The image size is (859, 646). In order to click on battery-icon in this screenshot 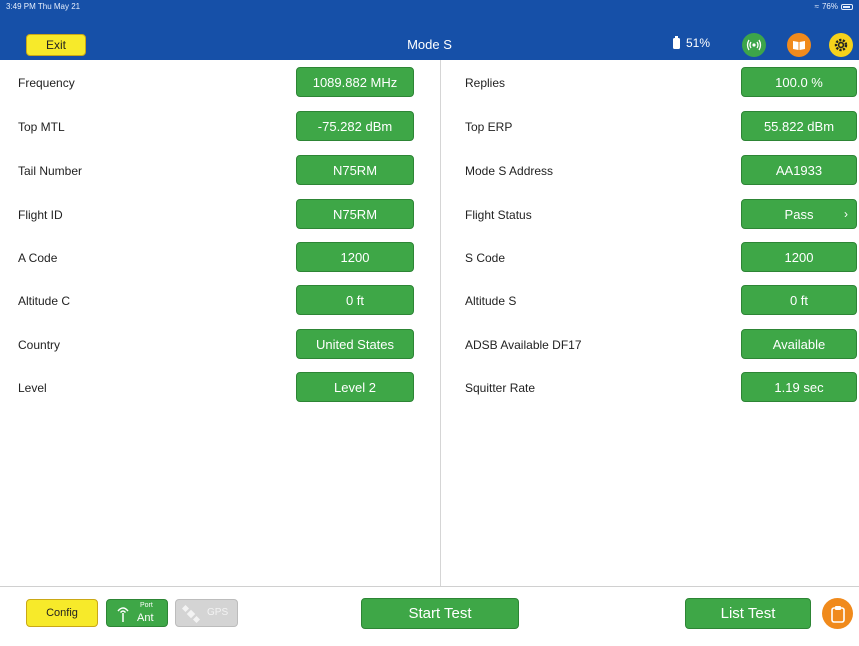, I will do `click(676, 42)`.